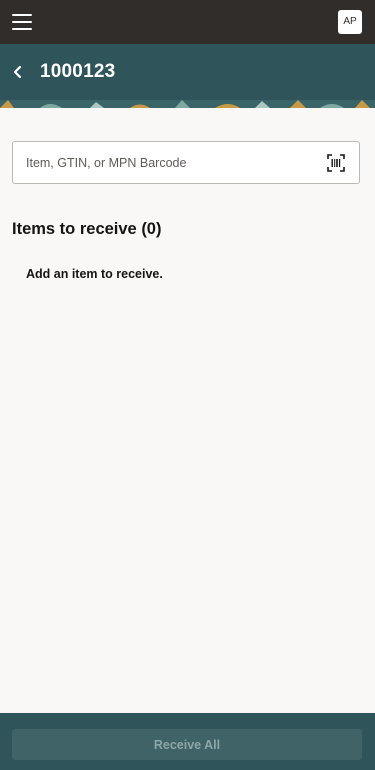 Image resolution: width=375 pixels, height=770 pixels. I want to click on page-title: 1000123, so click(78, 71).